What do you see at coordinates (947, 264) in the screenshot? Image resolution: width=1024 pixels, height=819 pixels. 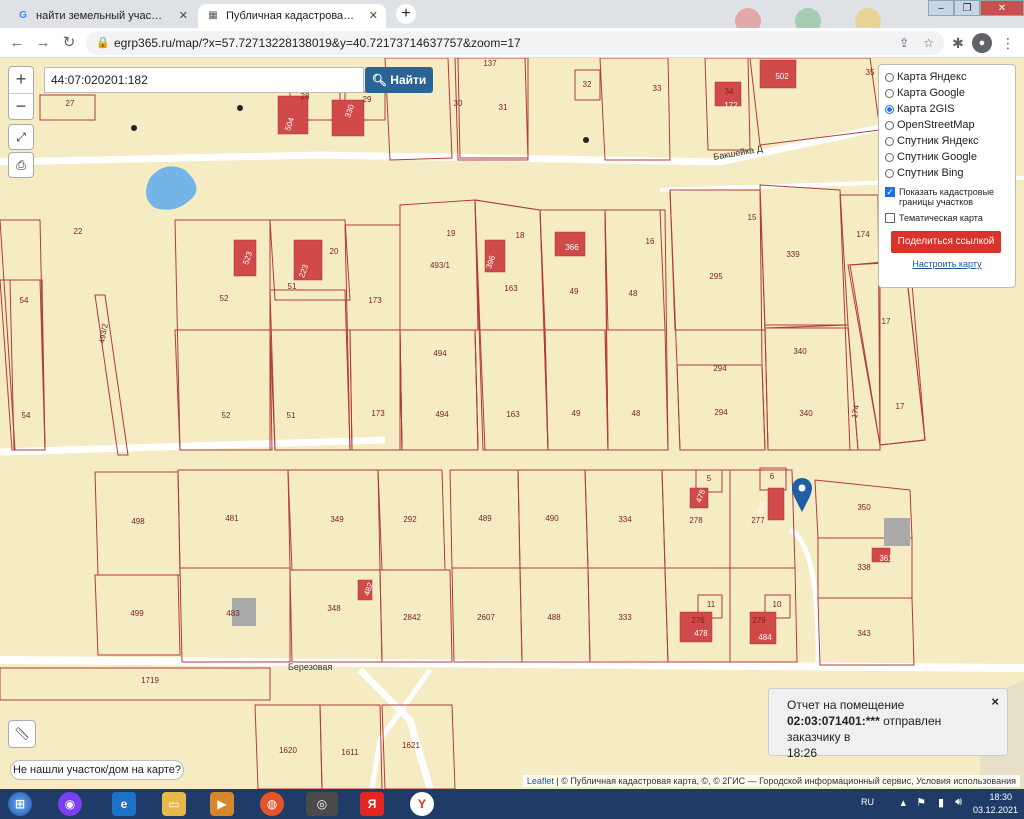 I see `configure-map-link: Настроить карту` at bounding box center [947, 264].